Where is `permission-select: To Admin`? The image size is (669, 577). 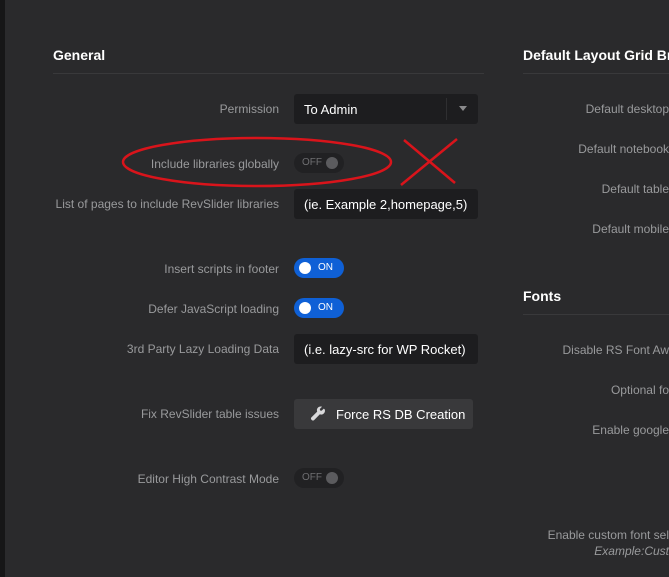 permission-select: To Admin is located at coordinates (386, 109).